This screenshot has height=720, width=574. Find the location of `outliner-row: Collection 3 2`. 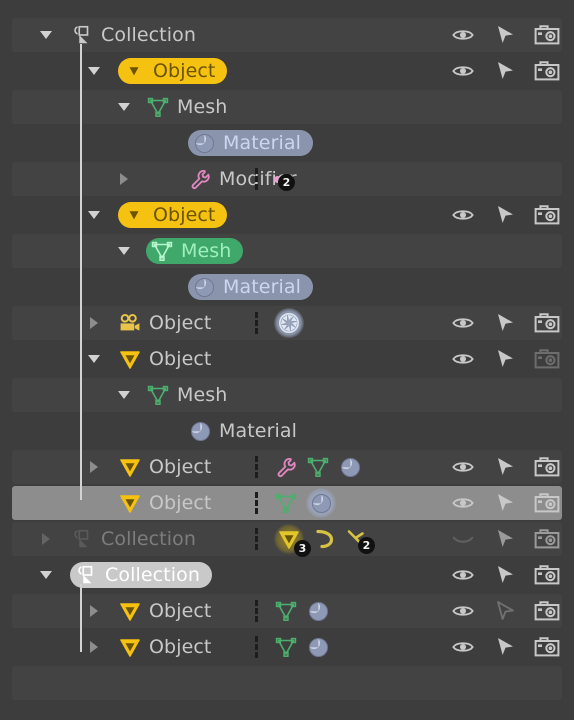

outliner-row: Collection 3 2 is located at coordinates (287, 539).